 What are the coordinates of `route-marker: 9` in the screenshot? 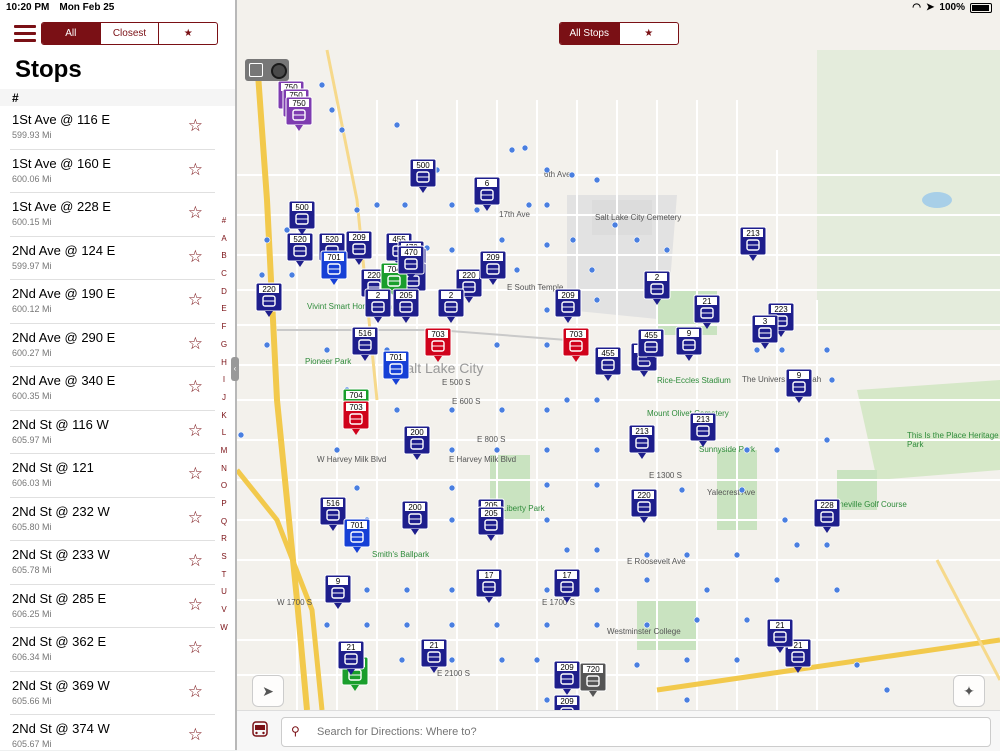 It's located at (338, 594).